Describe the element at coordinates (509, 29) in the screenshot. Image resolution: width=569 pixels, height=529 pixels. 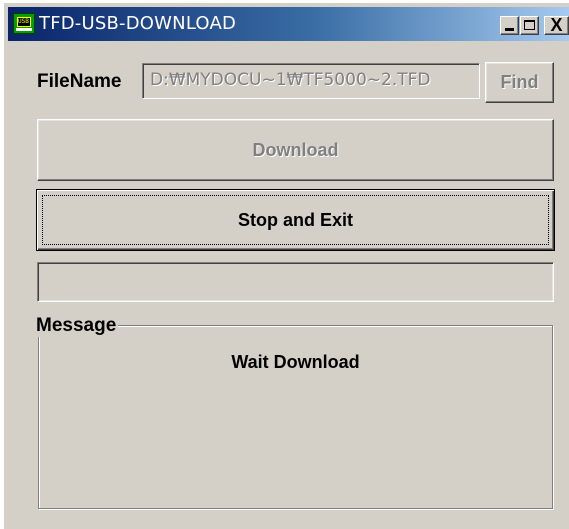
I see `minimize-icon` at that location.